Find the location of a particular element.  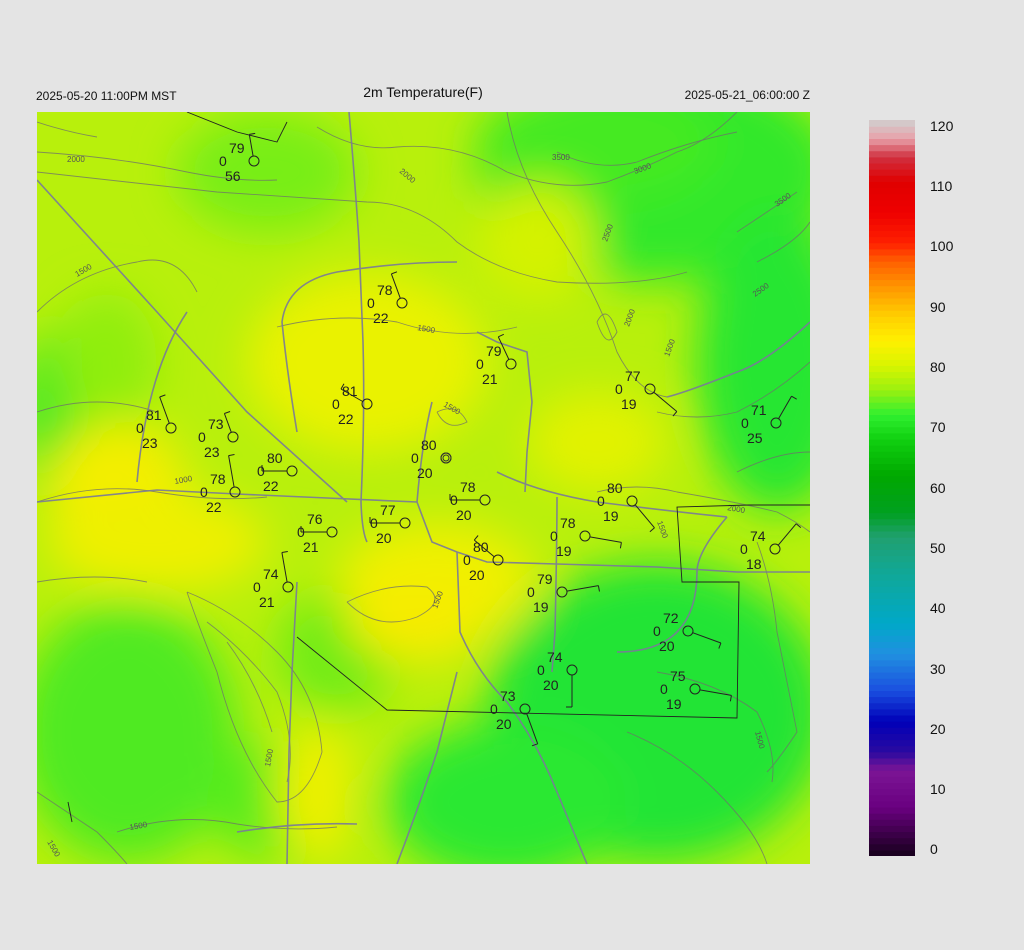

station-dewpoint: 25 is located at coordinates (755, 438).